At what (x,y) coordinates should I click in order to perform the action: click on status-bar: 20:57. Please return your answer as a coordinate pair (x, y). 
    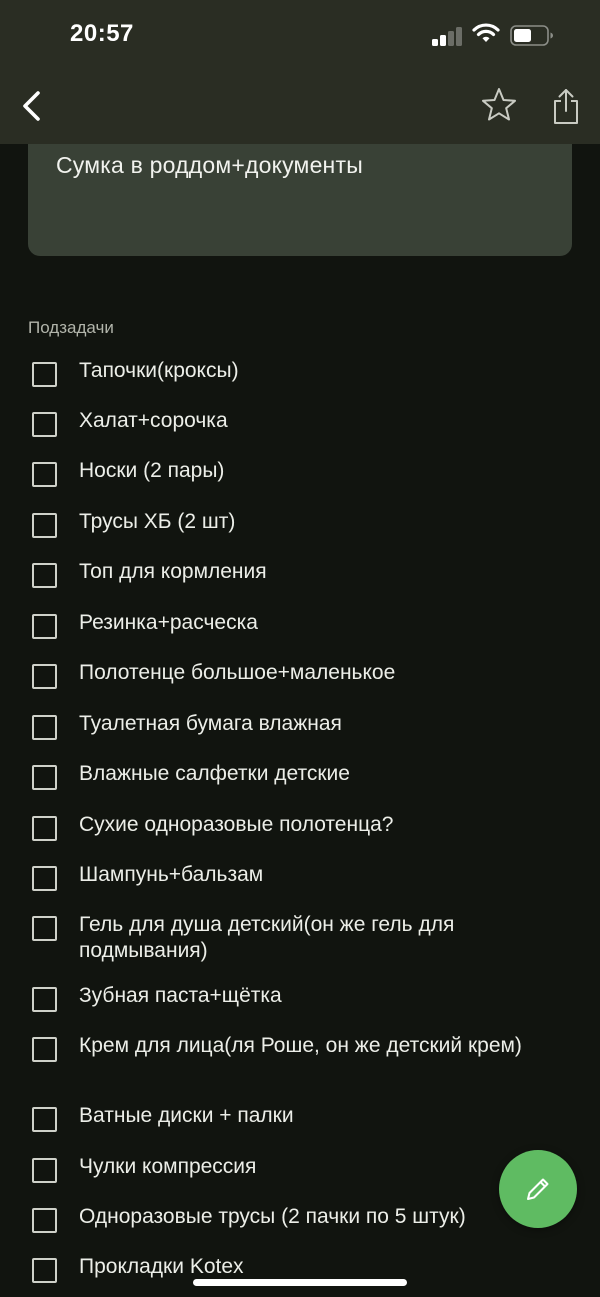
    Looking at the image, I should click on (300, 36).